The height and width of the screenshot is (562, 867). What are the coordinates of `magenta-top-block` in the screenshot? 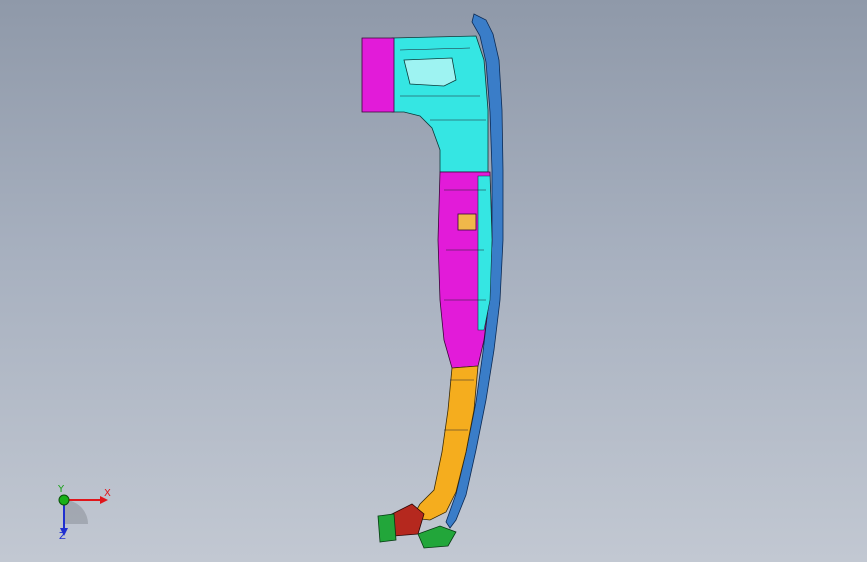 It's located at (378, 75).